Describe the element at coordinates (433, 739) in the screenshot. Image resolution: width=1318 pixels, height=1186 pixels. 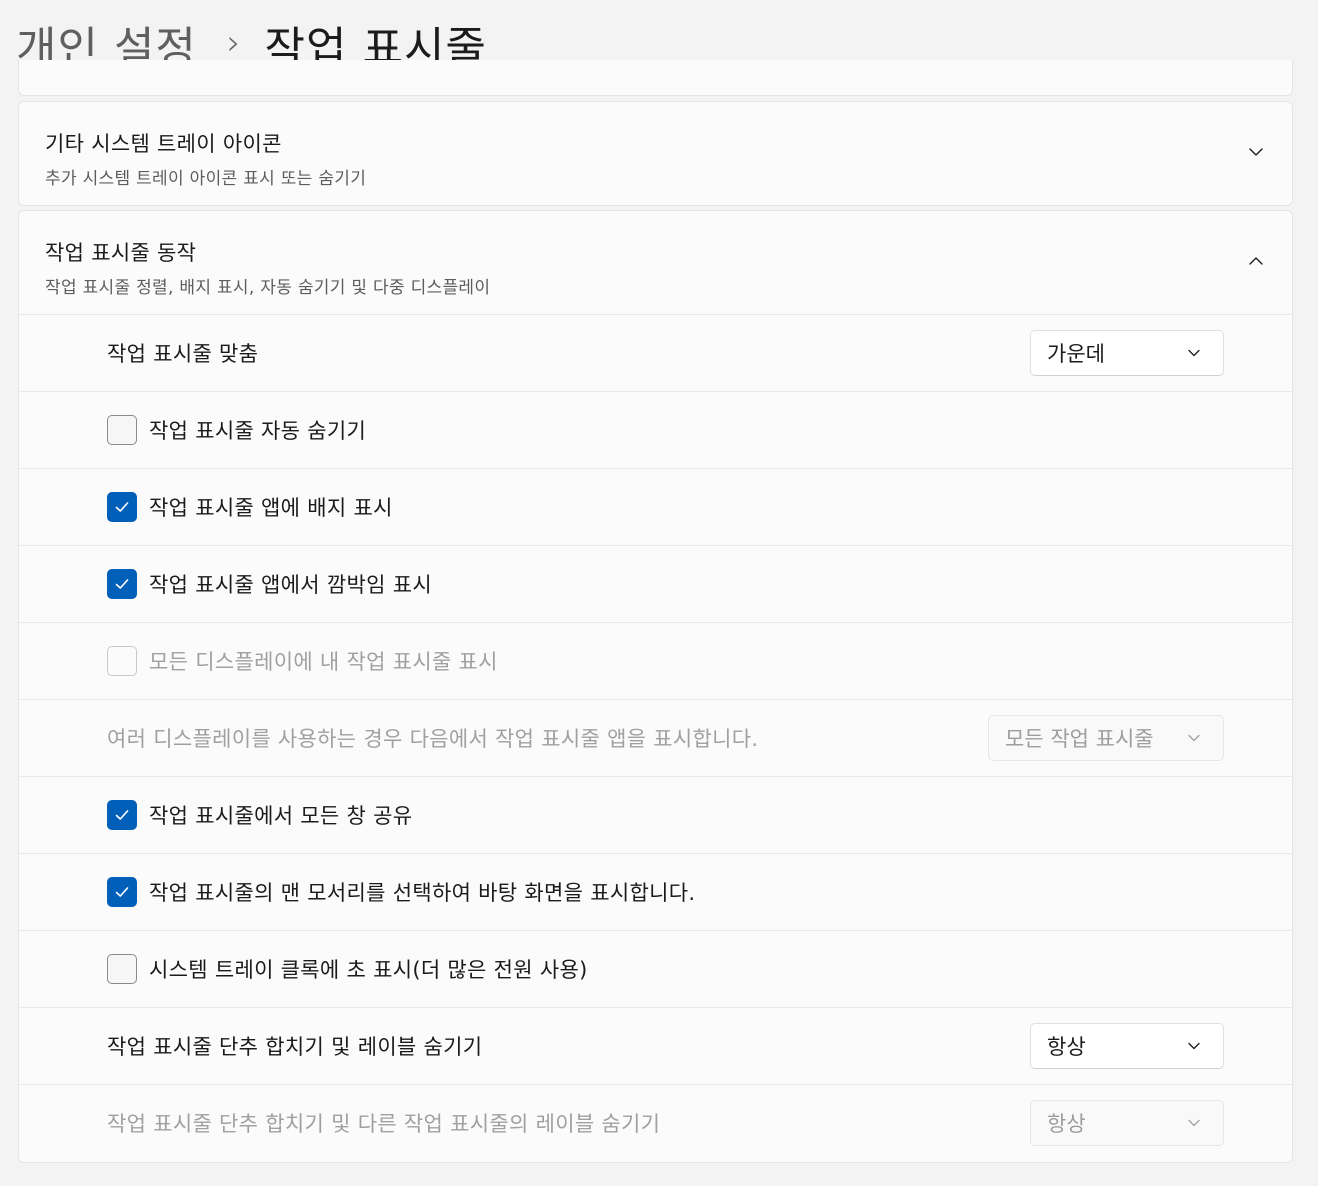
I see `multi-display-label: 여러 디스플레이를 사용하는 경우 다음에서 작업 표시줄 앱을 표시합니다.` at that location.